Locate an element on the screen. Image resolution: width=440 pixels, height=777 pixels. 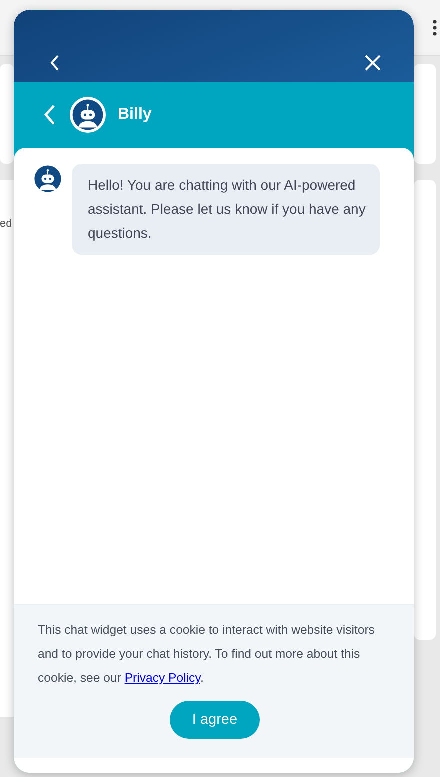
bot-avatar-icon is located at coordinates (48, 179).